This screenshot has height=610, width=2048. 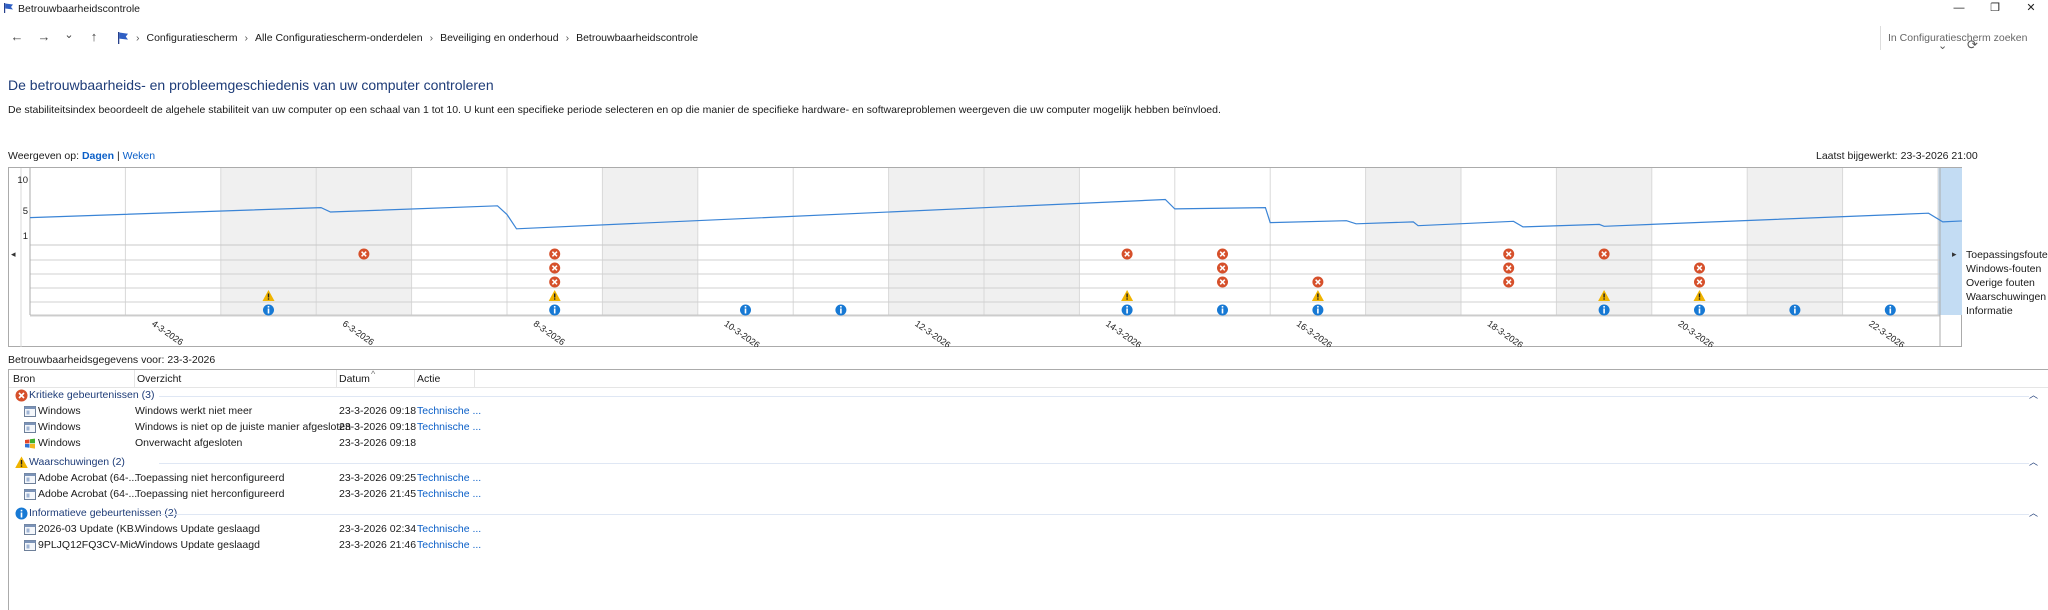 What do you see at coordinates (44, 37) in the screenshot?
I see `forward-arrow-icon: →` at bounding box center [44, 37].